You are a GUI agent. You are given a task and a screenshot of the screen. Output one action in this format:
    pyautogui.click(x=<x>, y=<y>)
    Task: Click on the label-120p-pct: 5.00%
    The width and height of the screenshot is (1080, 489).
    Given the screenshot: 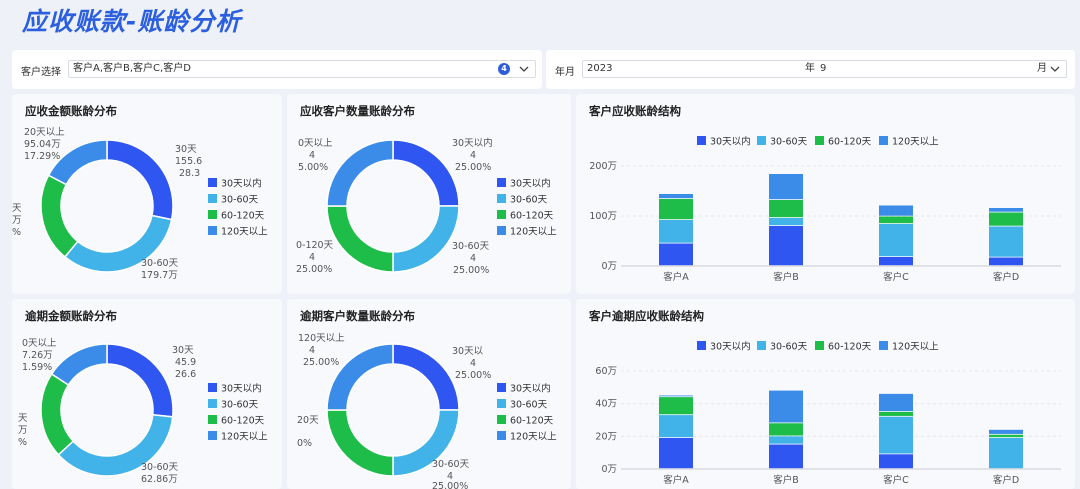 What is the action you would take?
    pyautogui.click(x=313, y=167)
    